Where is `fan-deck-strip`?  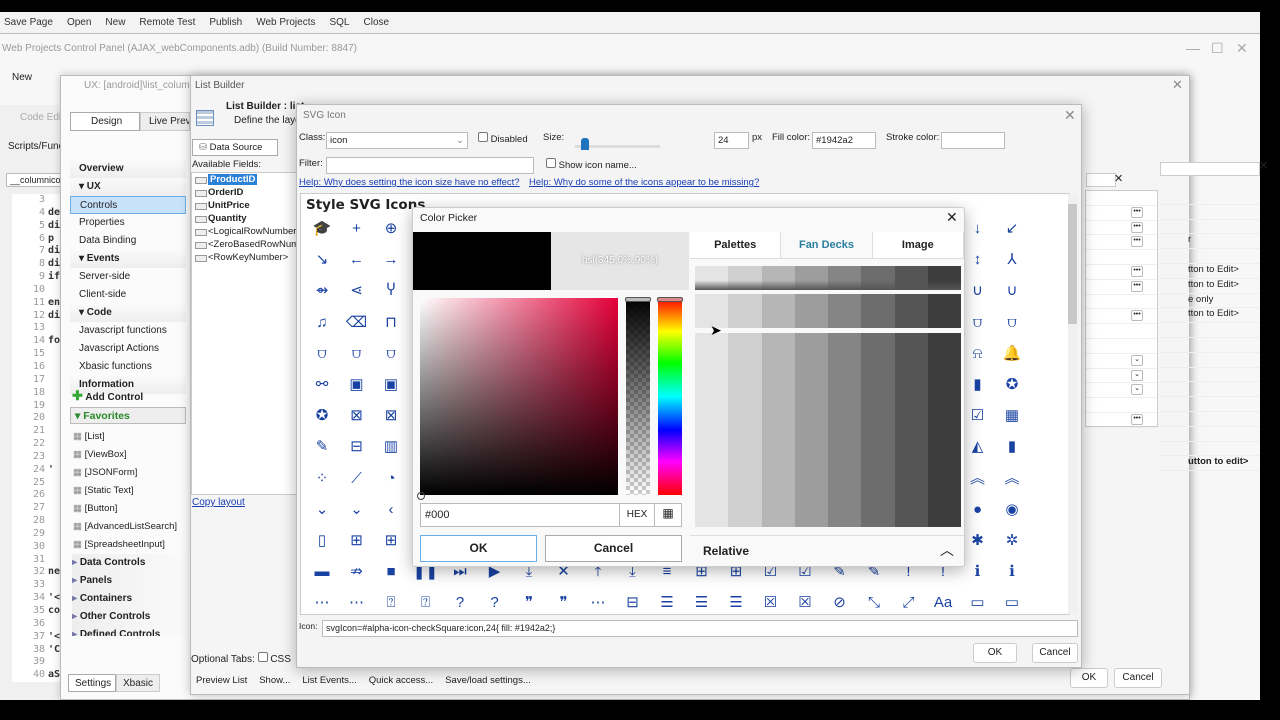
fan-deck-strip is located at coordinates (828, 311).